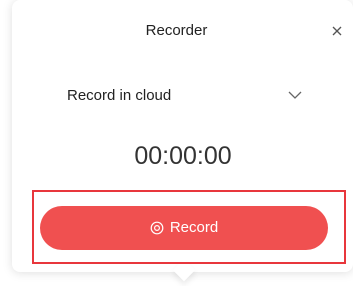 Image resolution: width=353 pixels, height=286 pixels. What do you see at coordinates (183, 156) in the screenshot?
I see `elapsed-timer: 00:00:00` at bounding box center [183, 156].